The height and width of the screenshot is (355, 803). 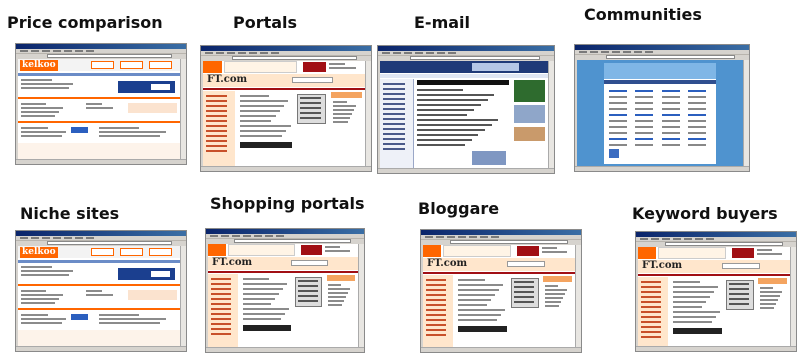 What do you see at coordinates (284, 114) in the screenshot?
I see `page-content: FT.com` at bounding box center [284, 114].